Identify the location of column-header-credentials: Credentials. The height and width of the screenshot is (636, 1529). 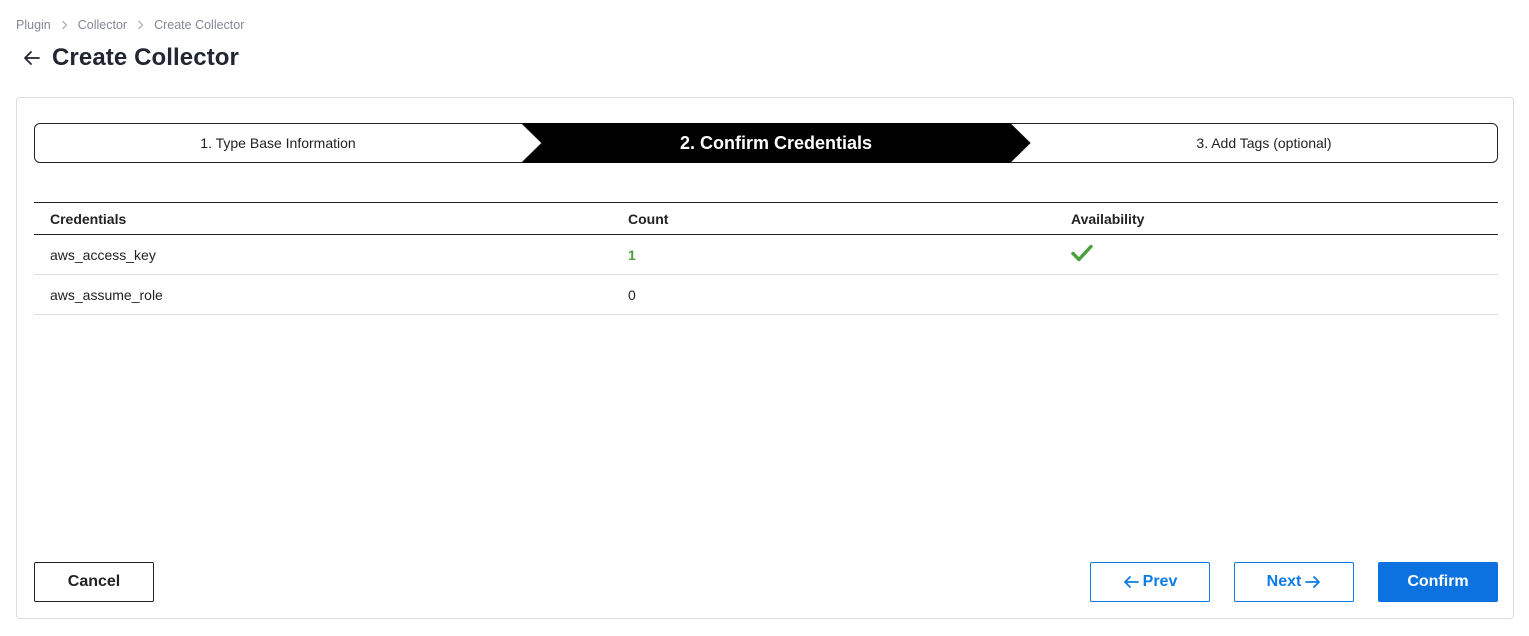
(323, 218).